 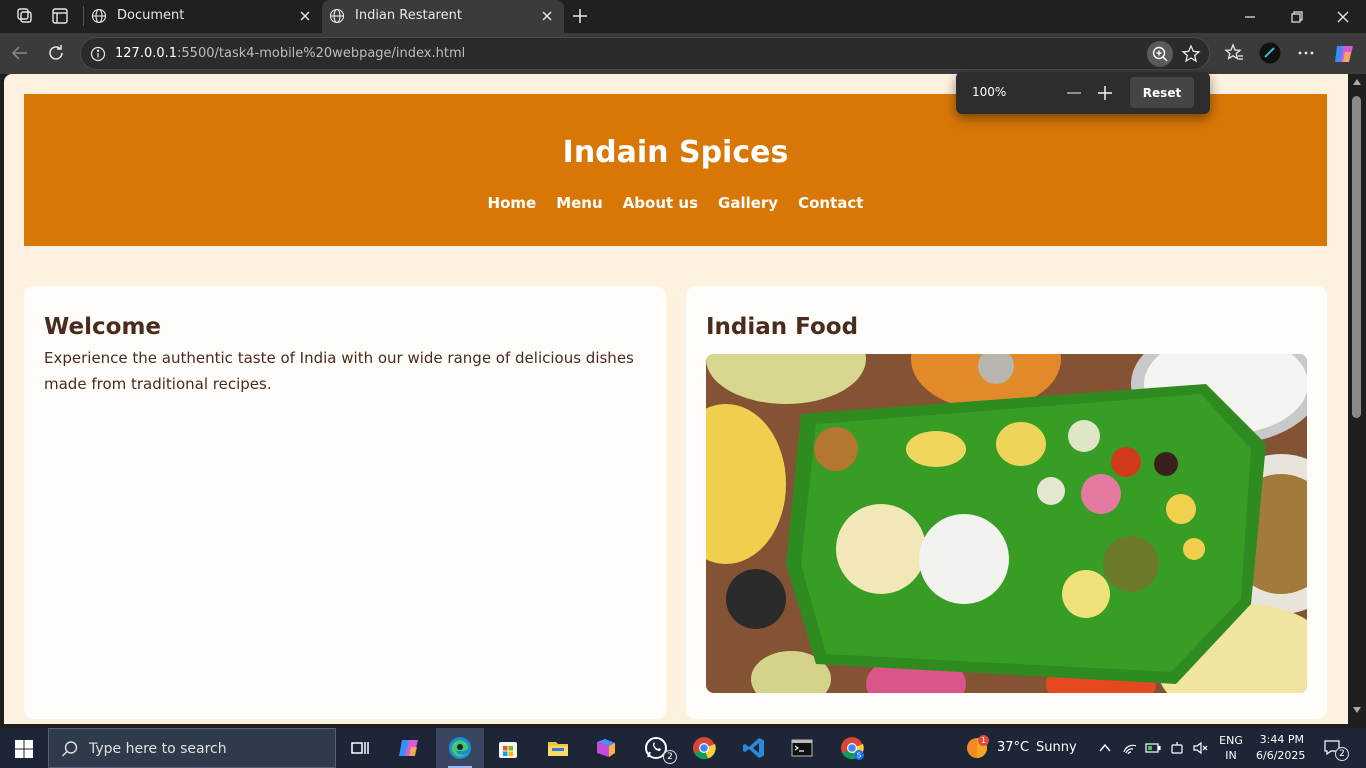 What do you see at coordinates (1162, 92) in the screenshot?
I see `zoom-reset-button: Reset` at bounding box center [1162, 92].